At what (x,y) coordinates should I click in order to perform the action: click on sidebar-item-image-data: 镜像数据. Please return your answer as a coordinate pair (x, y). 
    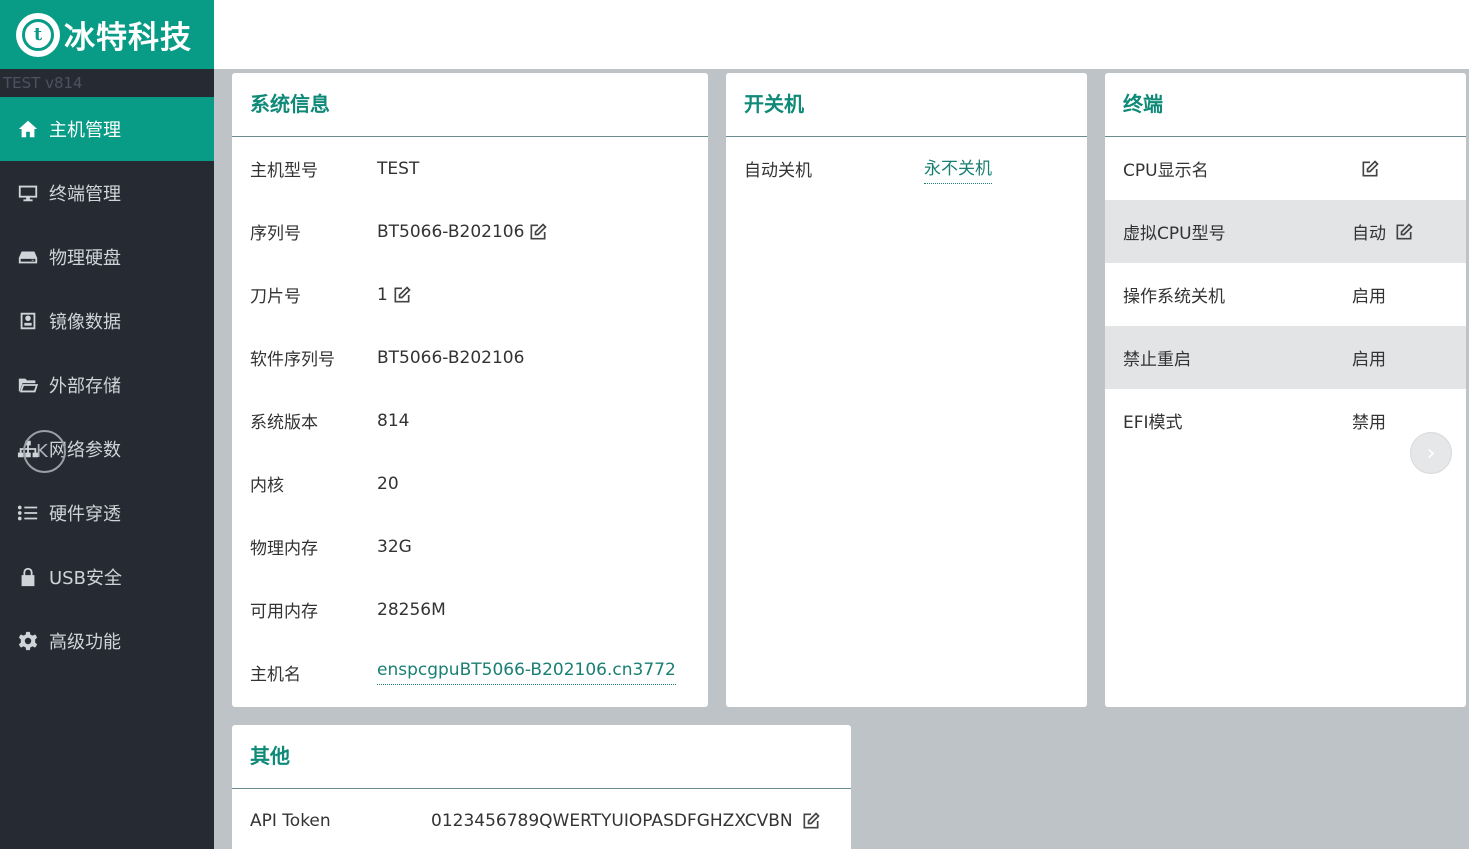
    Looking at the image, I should click on (107, 321).